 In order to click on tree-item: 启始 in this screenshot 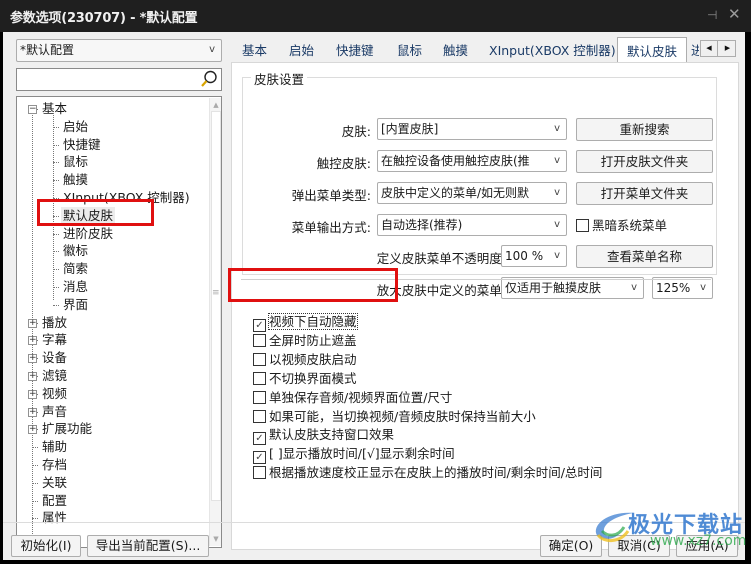, I will do `click(75, 127)`.